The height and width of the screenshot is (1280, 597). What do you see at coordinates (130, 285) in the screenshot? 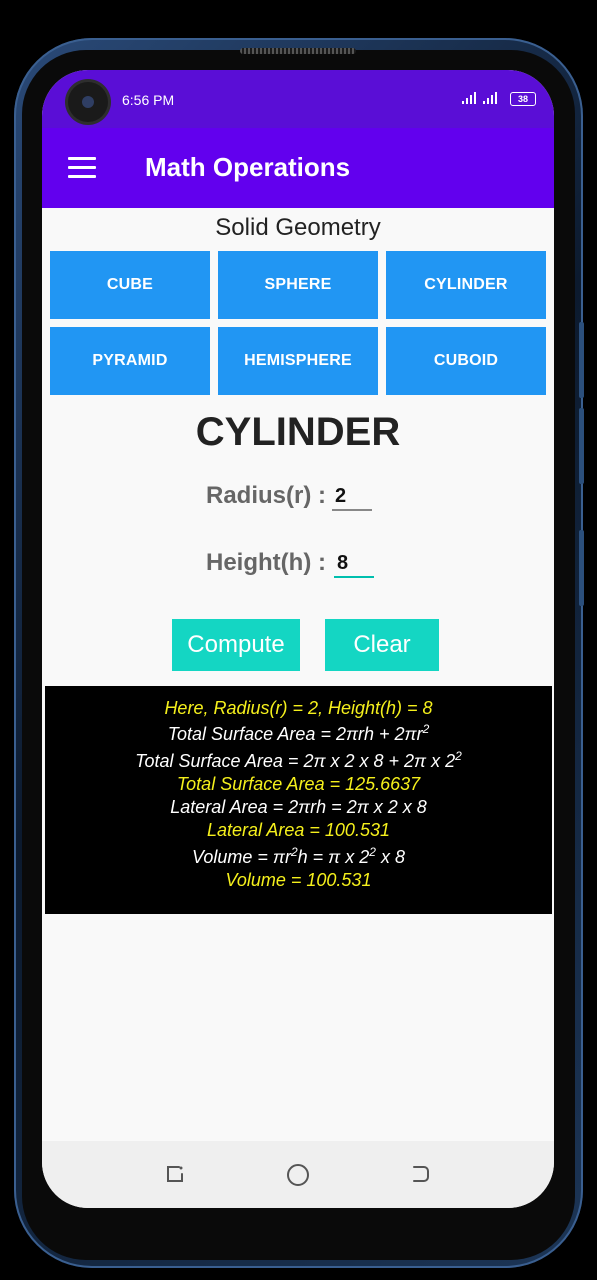
I see `cube-button: CUBE` at bounding box center [130, 285].